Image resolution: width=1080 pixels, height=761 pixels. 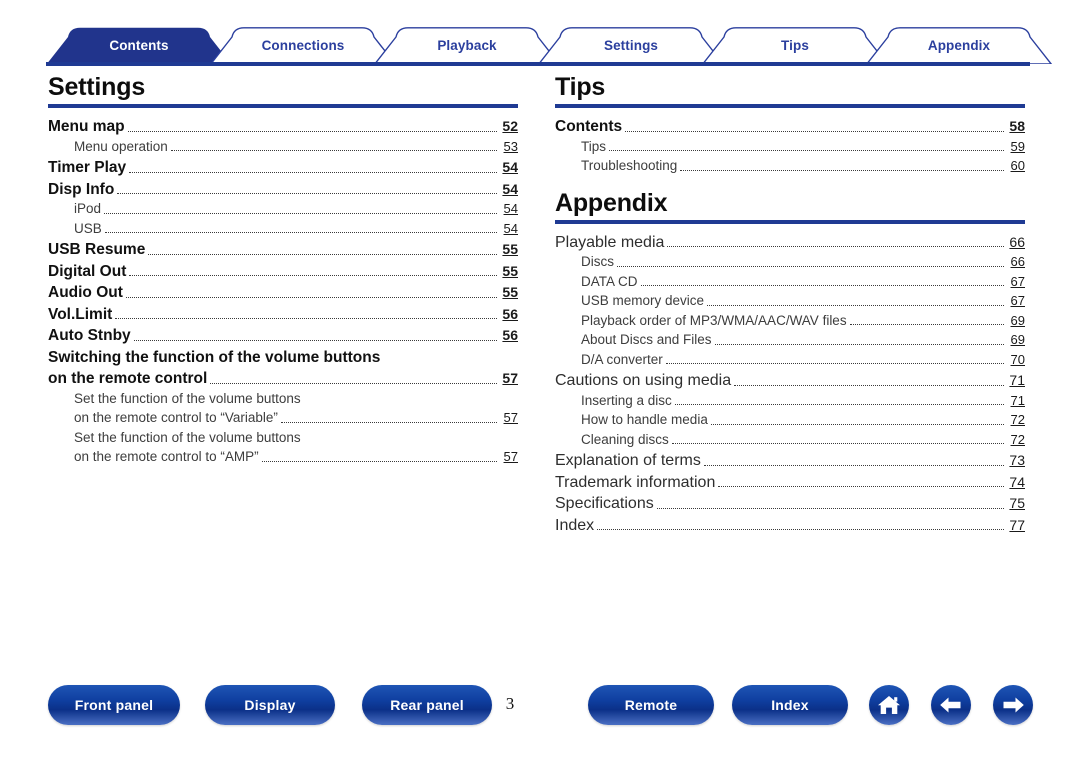 What do you see at coordinates (283, 249) in the screenshot?
I see `toc-entry: USB Resume 55` at bounding box center [283, 249].